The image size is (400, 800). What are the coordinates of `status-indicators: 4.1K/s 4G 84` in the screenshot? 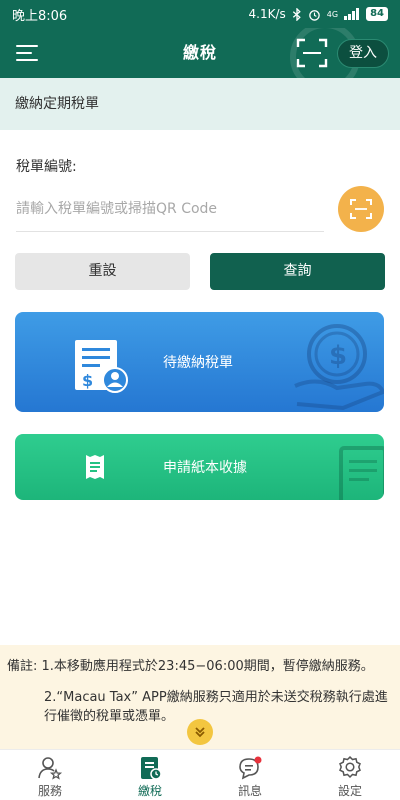 It's located at (318, 14).